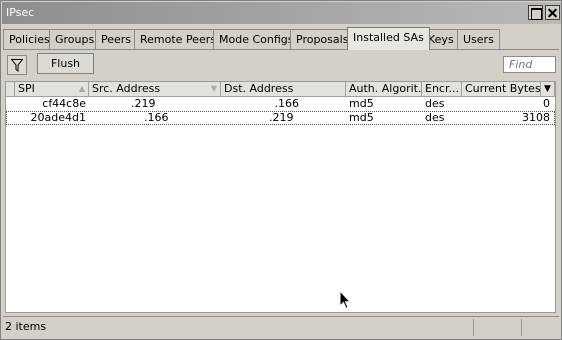  I want to click on item-count: 2 items, so click(26, 326).